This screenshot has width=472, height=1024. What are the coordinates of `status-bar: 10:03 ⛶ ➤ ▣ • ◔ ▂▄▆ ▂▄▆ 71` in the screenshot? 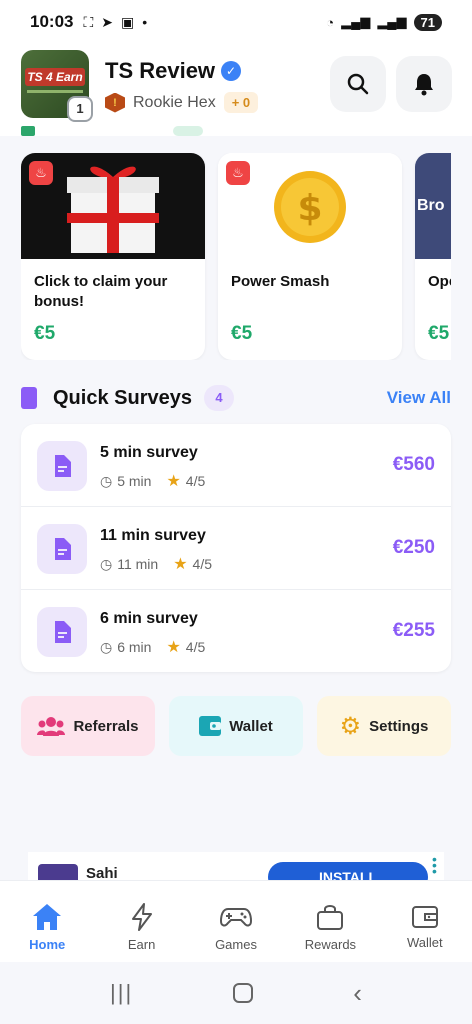 It's located at (236, 22).